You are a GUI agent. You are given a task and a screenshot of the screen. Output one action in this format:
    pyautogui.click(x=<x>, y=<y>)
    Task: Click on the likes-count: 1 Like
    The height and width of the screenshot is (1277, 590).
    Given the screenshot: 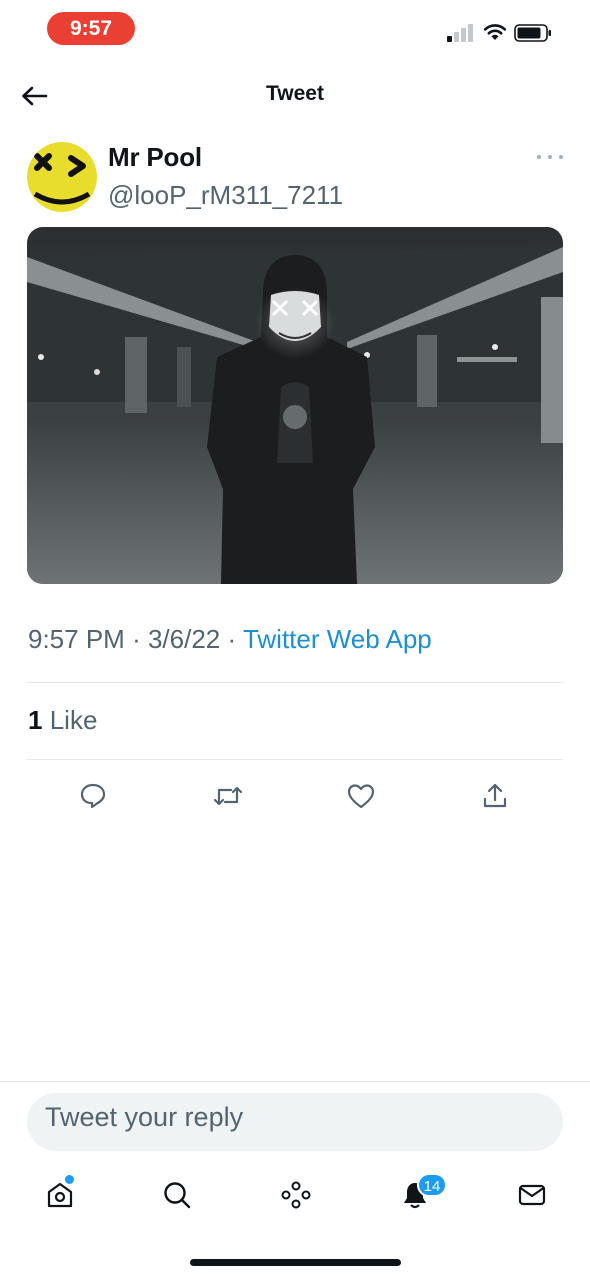 What is the action you would take?
    pyautogui.click(x=62, y=720)
    